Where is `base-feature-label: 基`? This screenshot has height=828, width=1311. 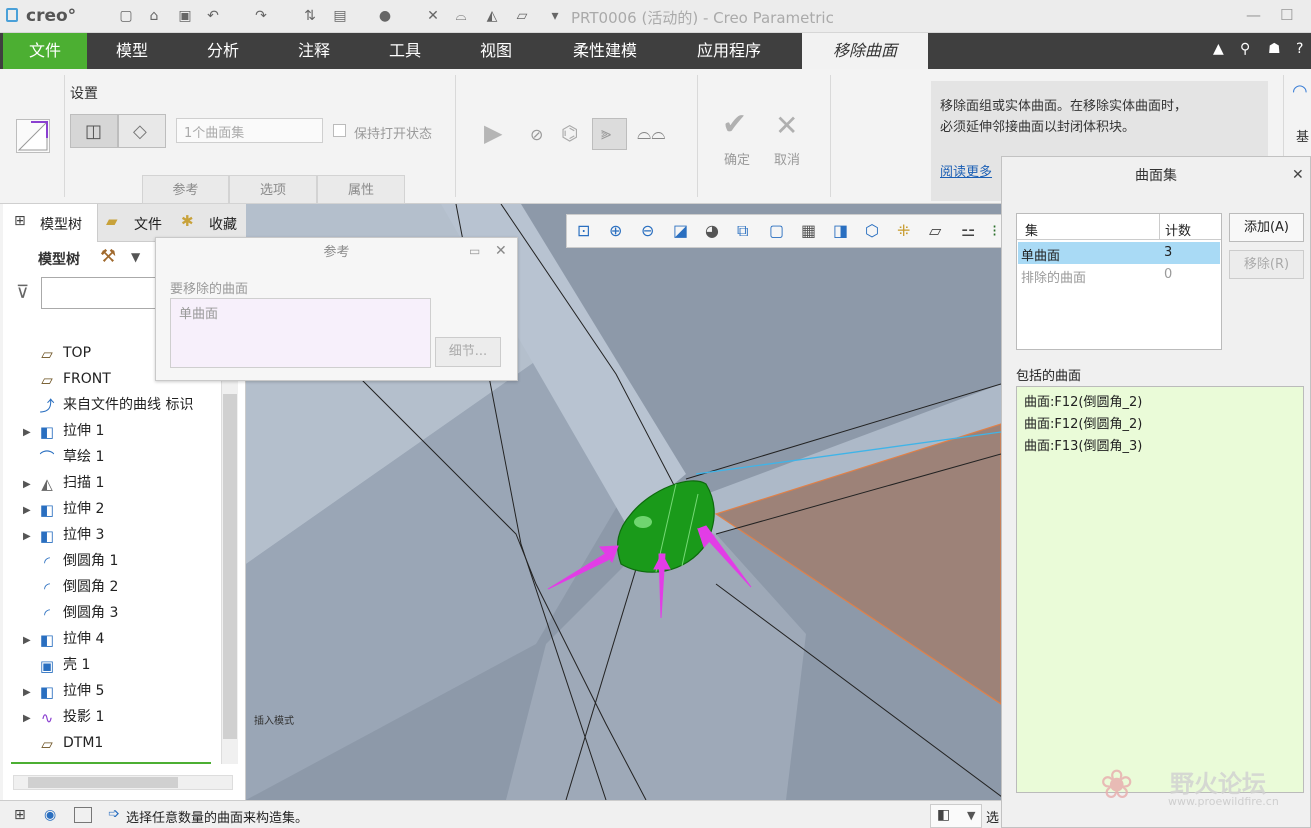
base-feature-label: 基 is located at coordinates (1302, 135).